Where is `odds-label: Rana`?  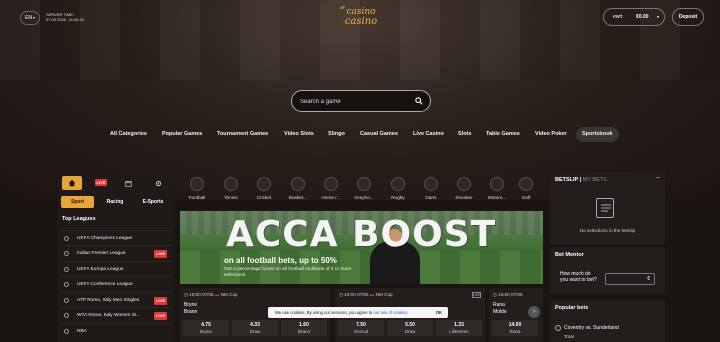 odds-label: Rana is located at coordinates (515, 331).